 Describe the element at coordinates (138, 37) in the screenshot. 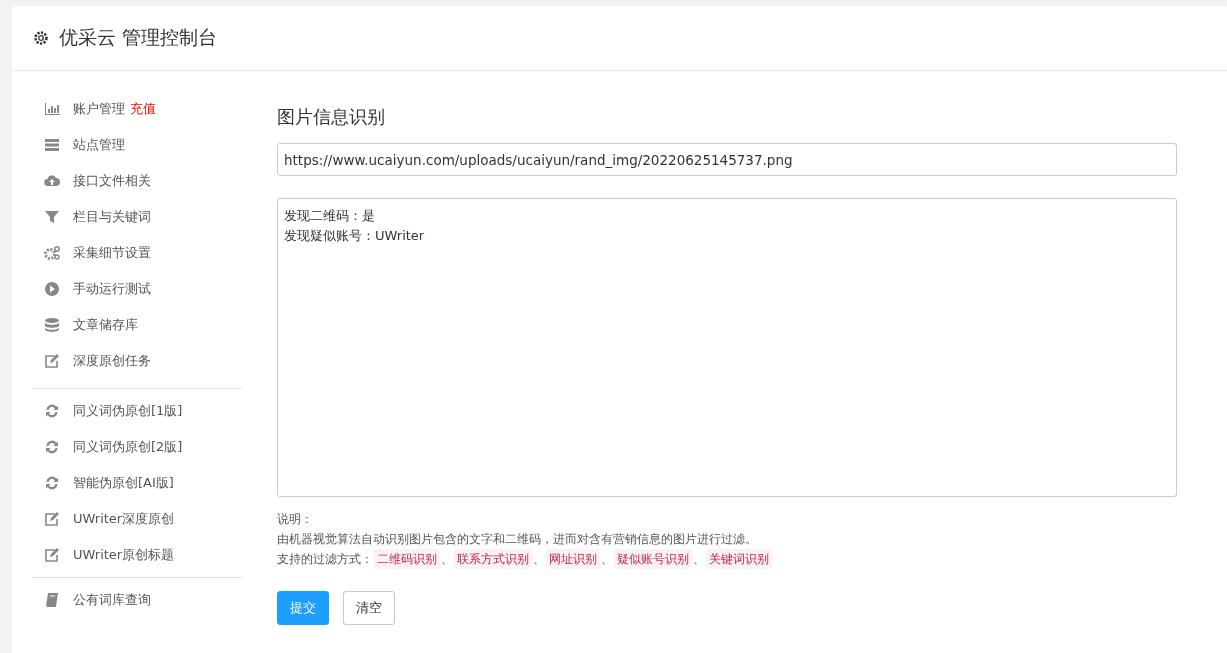

I see `app-title: 优采云 管理控制台` at that location.